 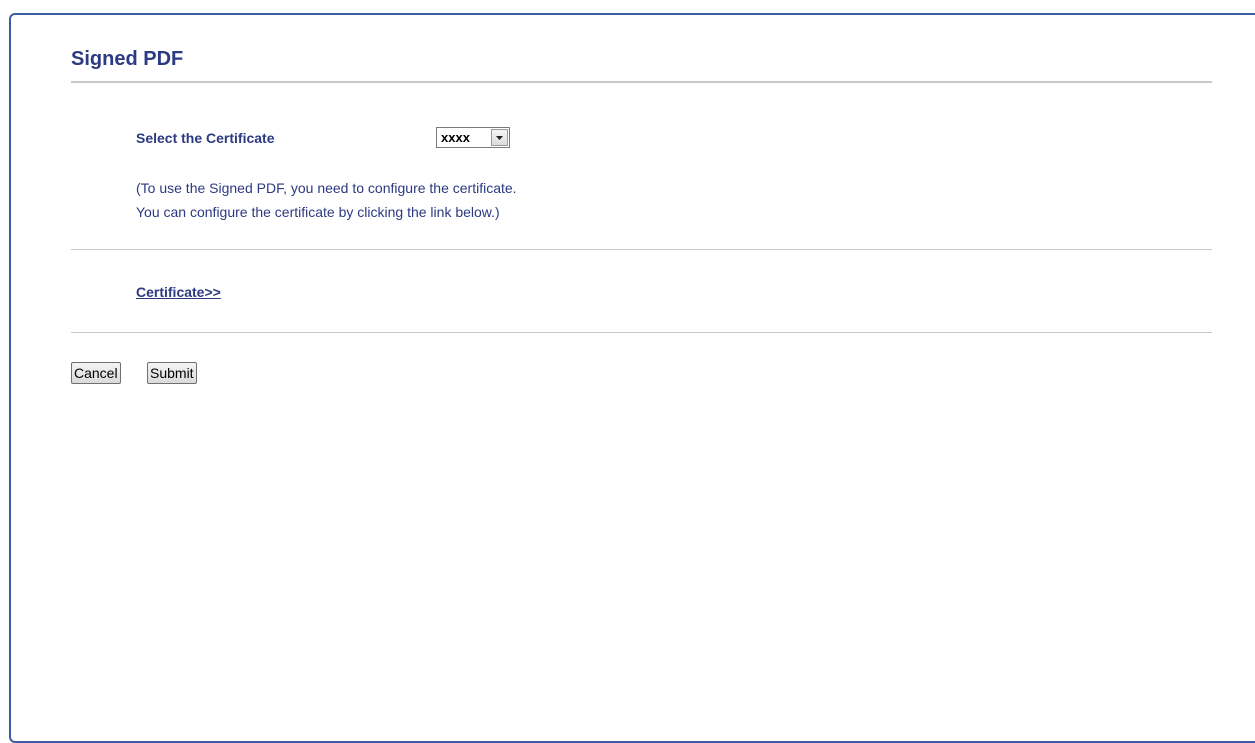 I want to click on select-certificate-label: Select the Certificate, so click(x=205, y=138).